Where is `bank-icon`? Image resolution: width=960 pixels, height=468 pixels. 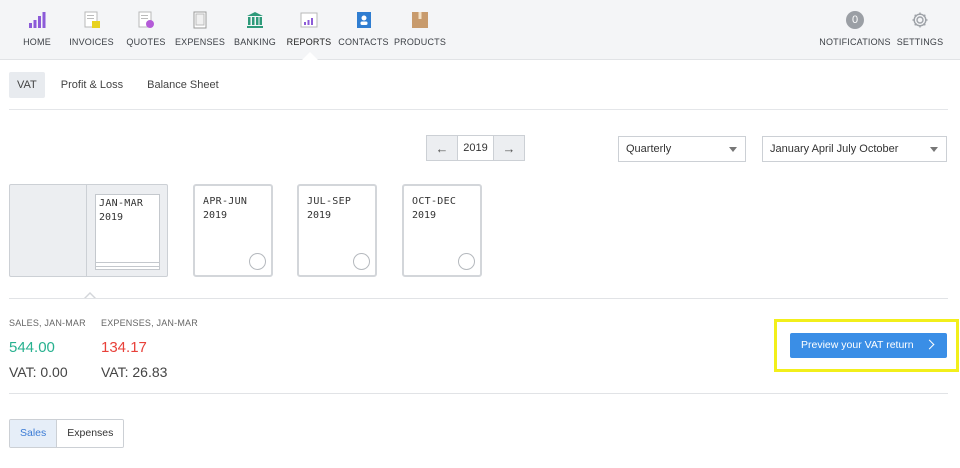 bank-icon is located at coordinates (255, 20).